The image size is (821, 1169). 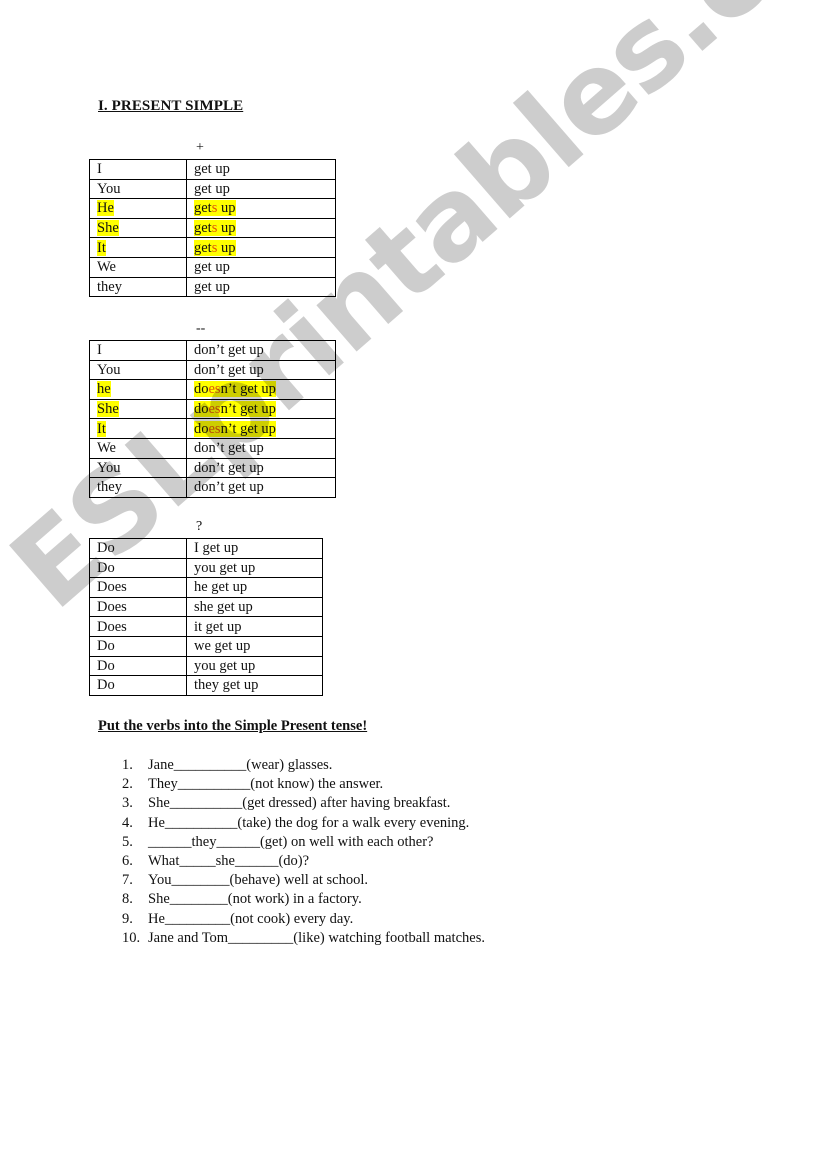 What do you see at coordinates (258, 880) in the screenshot?
I see `item-text: You________(behave) well at school.` at bounding box center [258, 880].